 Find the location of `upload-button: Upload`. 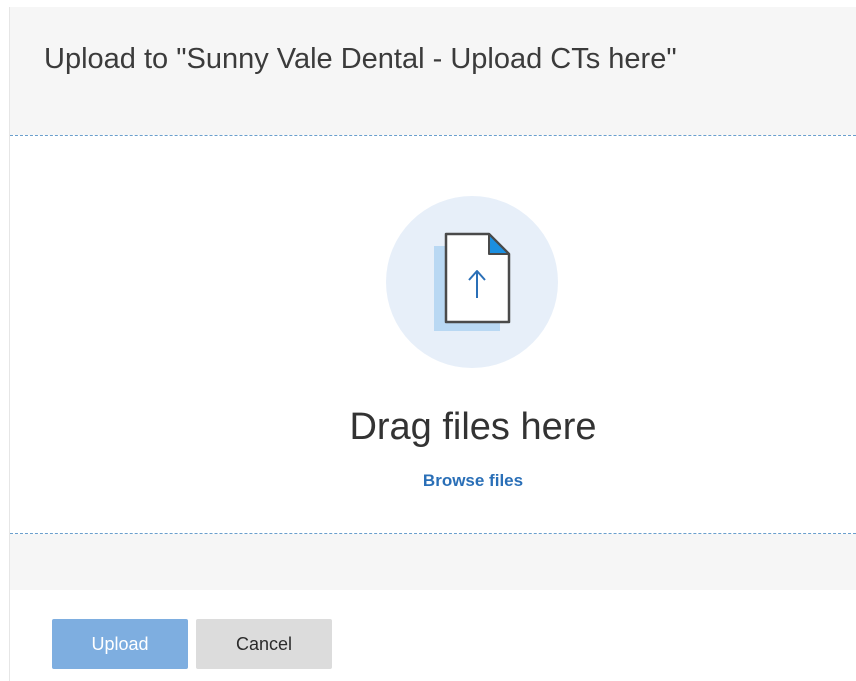

upload-button: Upload is located at coordinates (120, 644).